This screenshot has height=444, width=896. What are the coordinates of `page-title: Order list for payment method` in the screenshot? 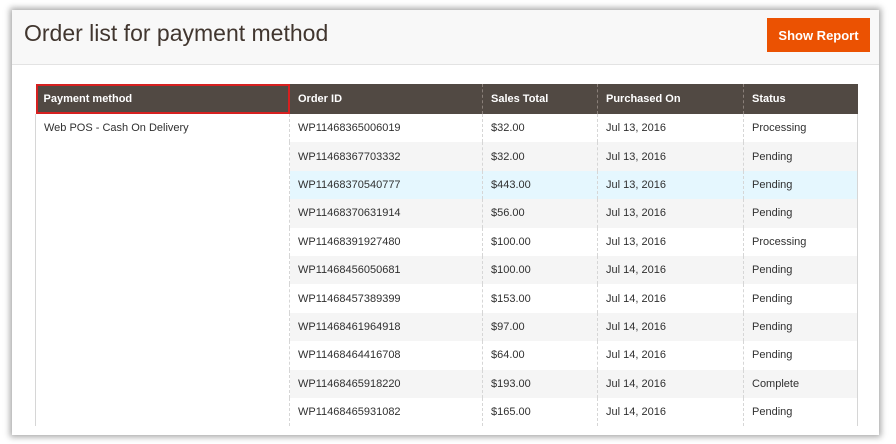 It's located at (176, 33).